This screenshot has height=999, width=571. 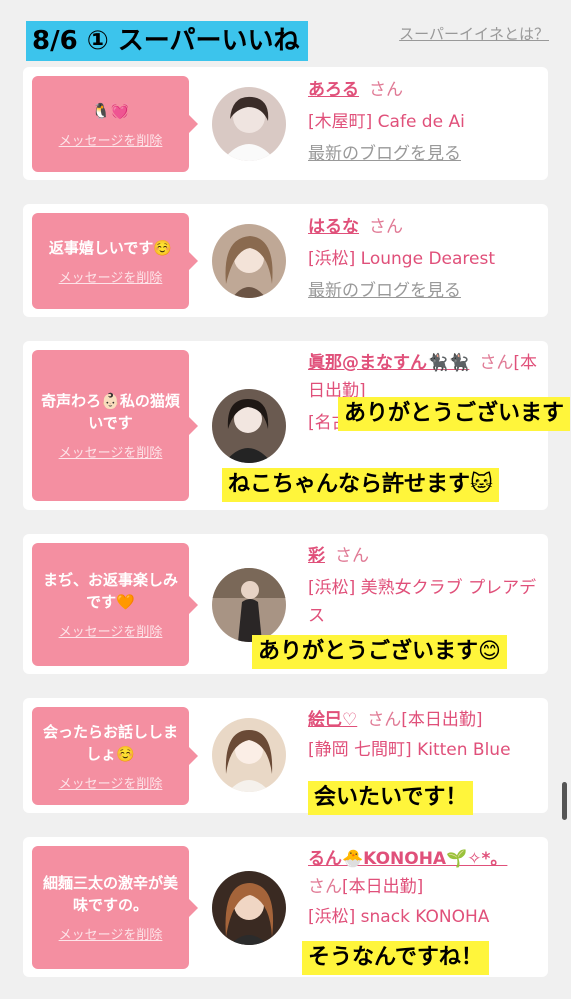 I want to click on page-title: 8/6 ① スーパーいいね, so click(x=167, y=41).